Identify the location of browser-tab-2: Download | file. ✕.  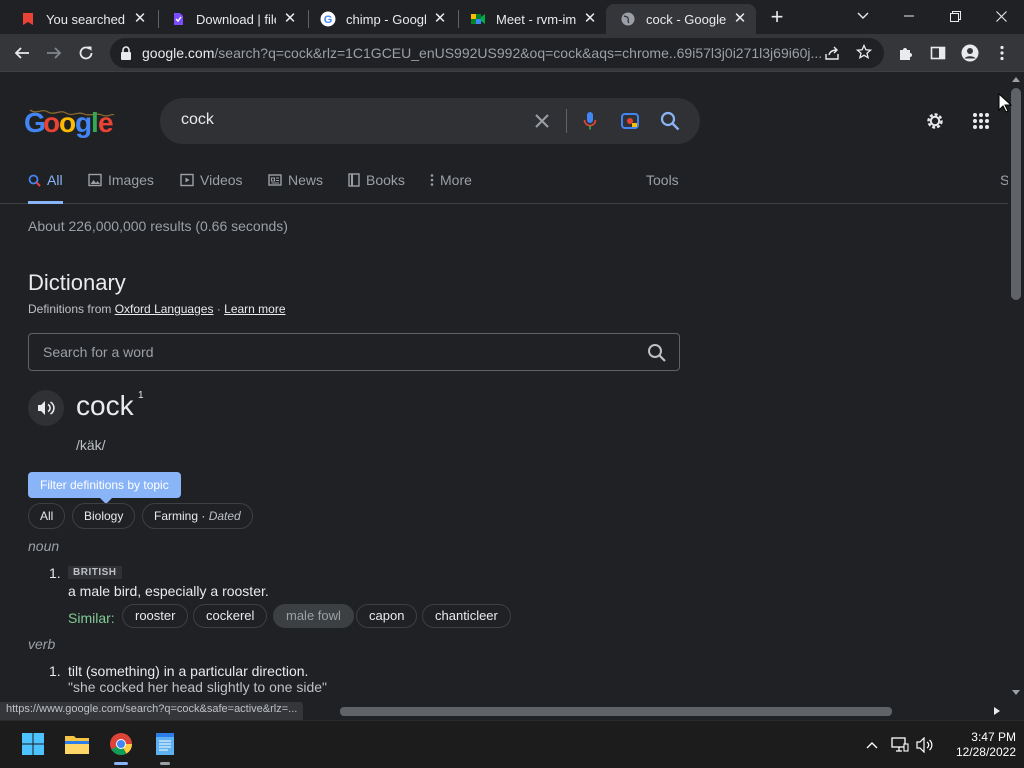
(231, 19).